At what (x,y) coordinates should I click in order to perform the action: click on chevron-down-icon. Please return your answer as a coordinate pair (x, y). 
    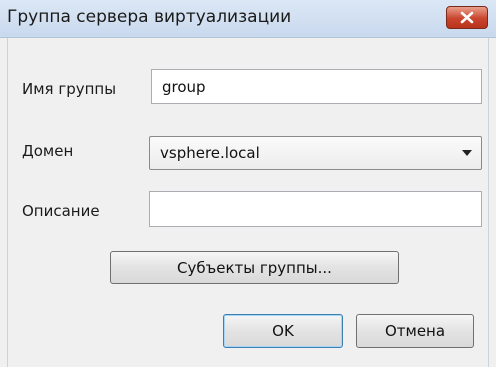
    Looking at the image, I should click on (467, 153).